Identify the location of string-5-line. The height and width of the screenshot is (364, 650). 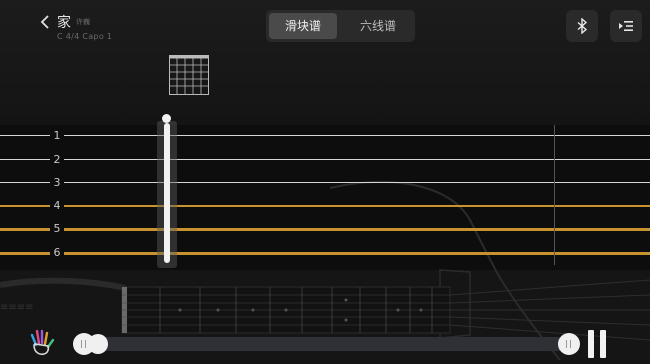
(325, 229).